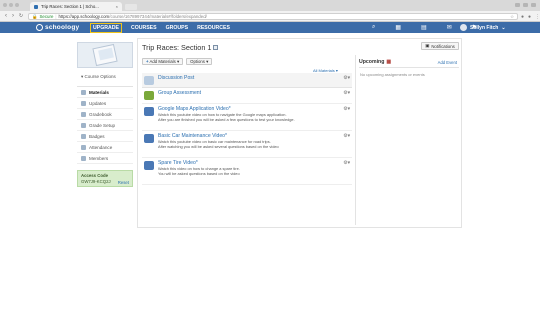  What do you see at coordinates (147, 61) in the screenshot?
I see `plus-icon: +` at bounding box center [147, 61].